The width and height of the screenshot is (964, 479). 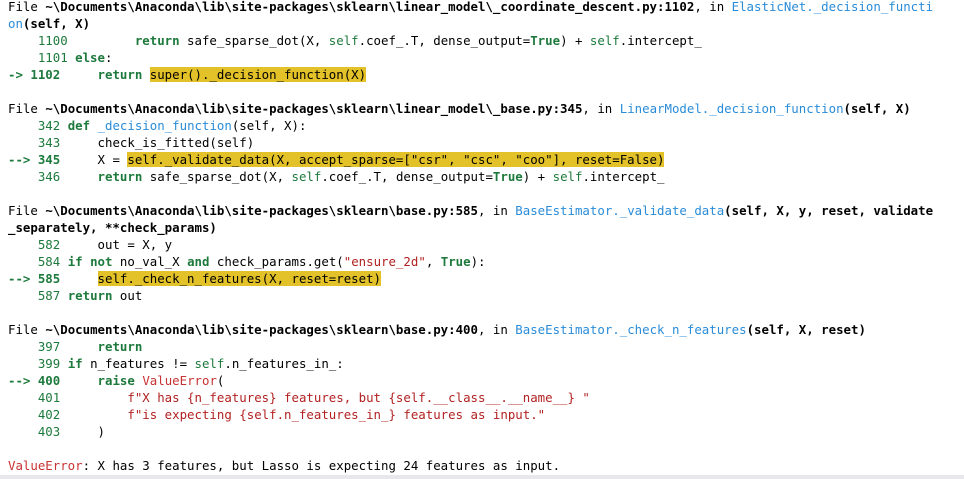 I want to click on string-literal: "ensure_2d", so click(x=384, y=261).